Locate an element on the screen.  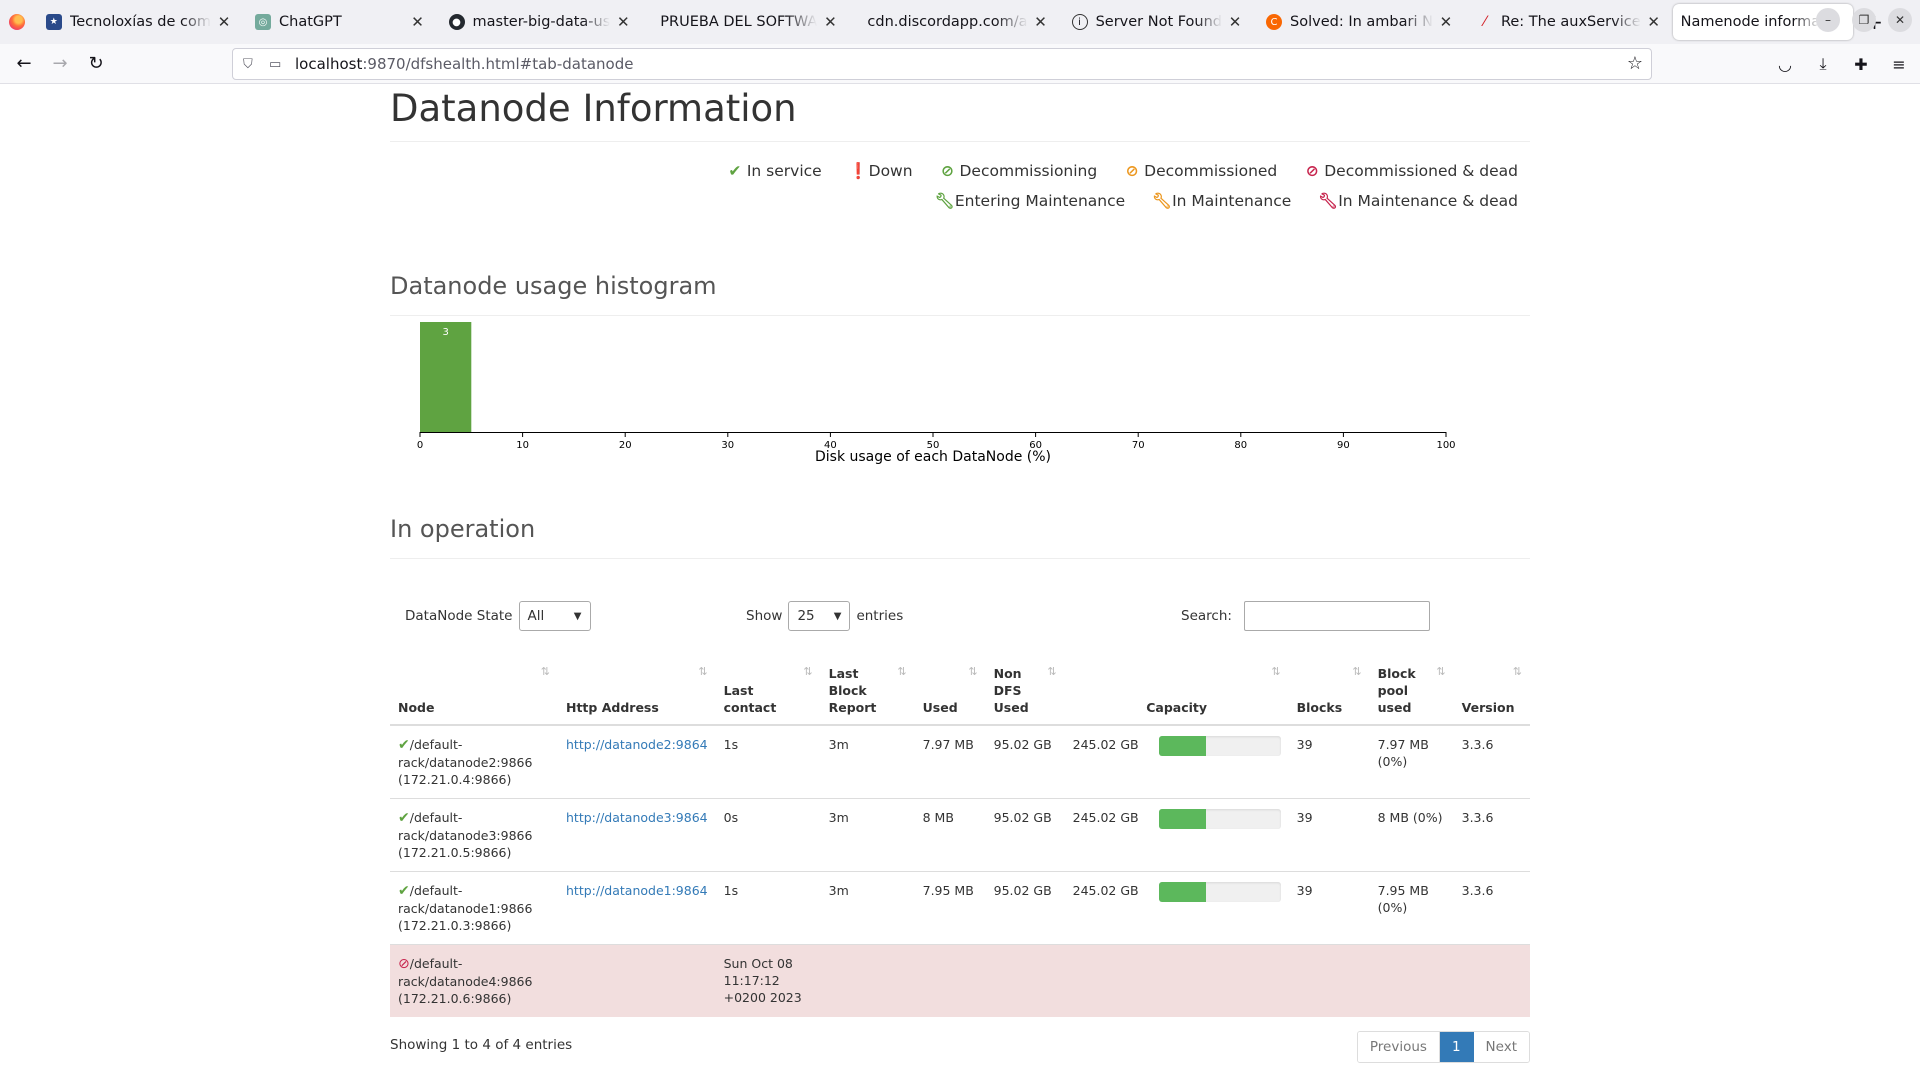
cell-http: http://datanode2:9864 is located at coordinates (637, 761).